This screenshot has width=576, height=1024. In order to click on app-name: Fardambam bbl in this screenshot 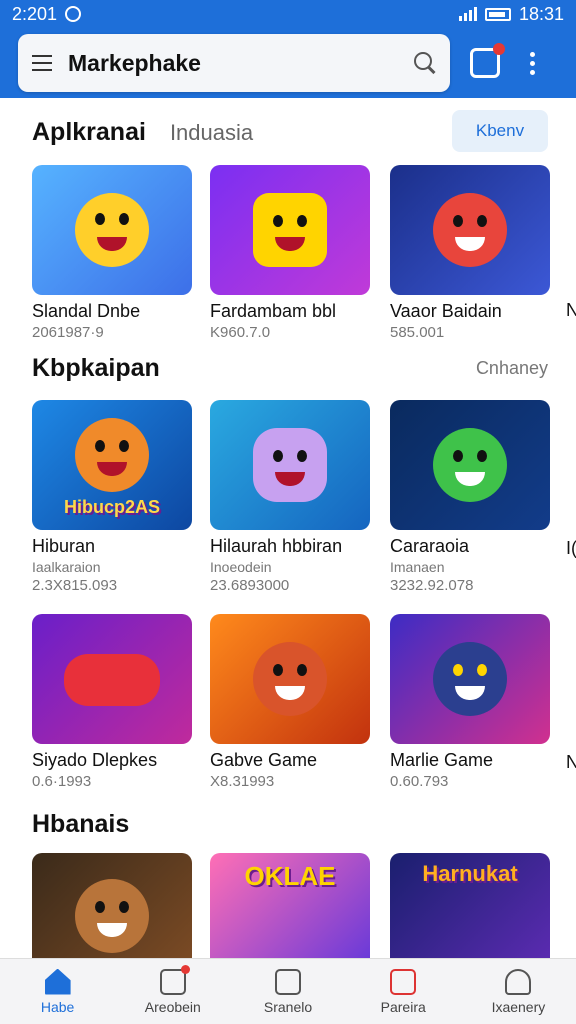, I will do `click(273, 311)`.